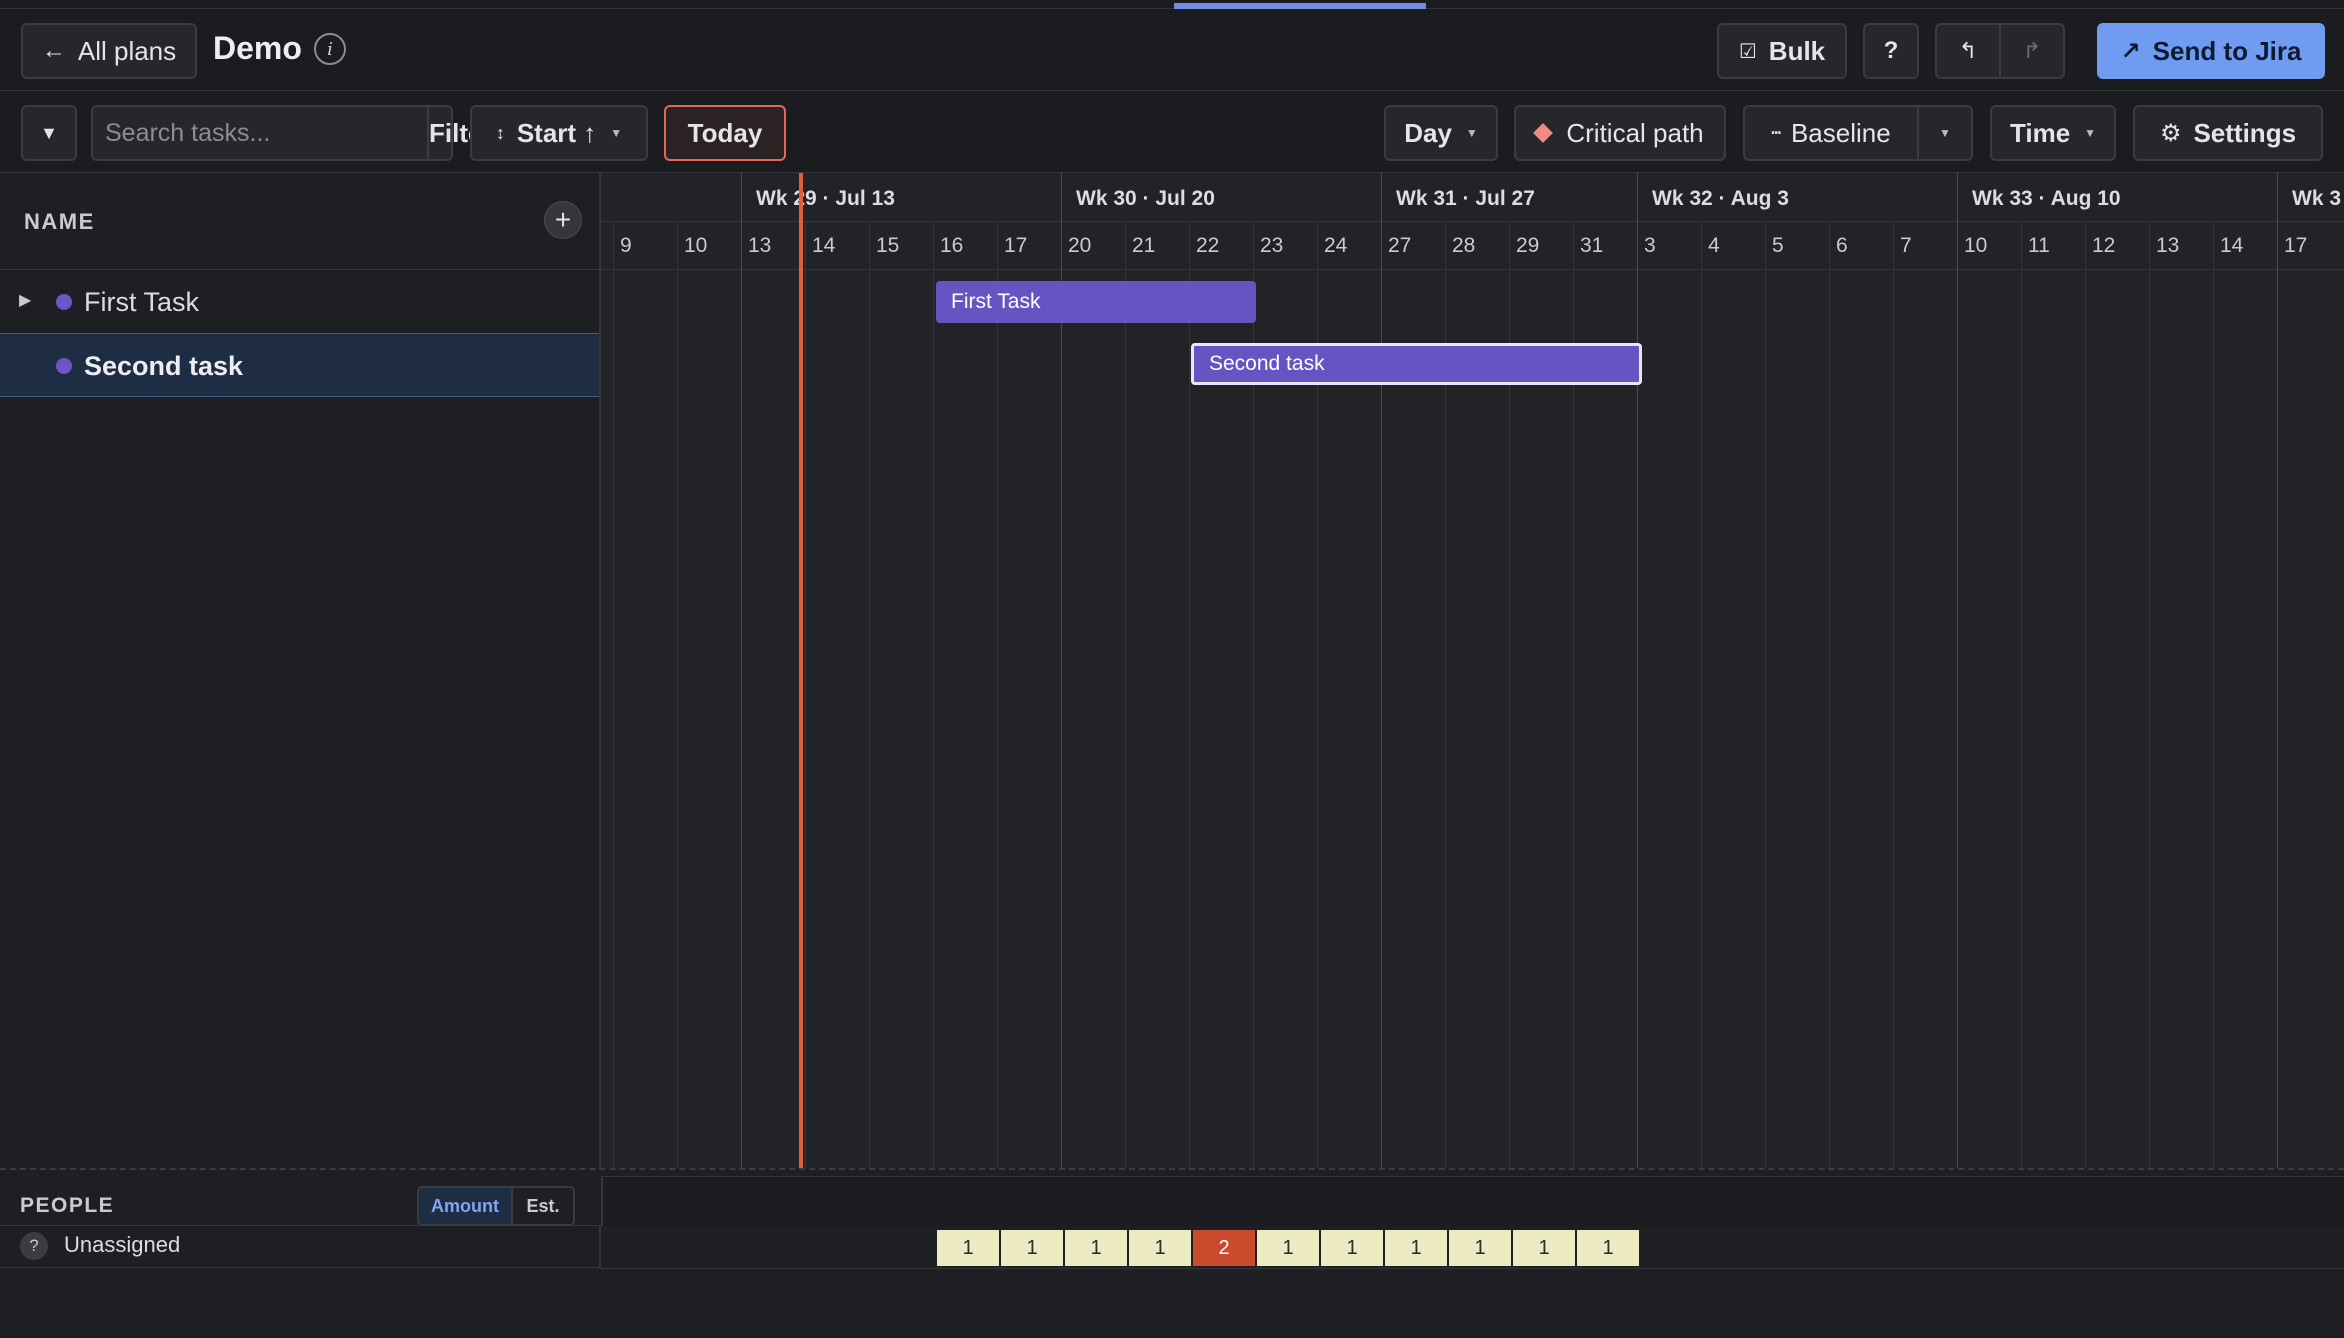 Image resolution: width=2344 pixels, height=1338 pixels. I want to click on critical-path-button: Critical path, so click(1620, 133).